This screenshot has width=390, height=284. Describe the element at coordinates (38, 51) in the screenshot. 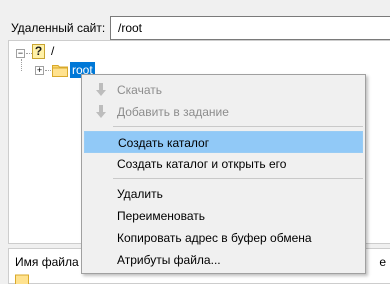

I see `question-mark-icon: ?` at that location.